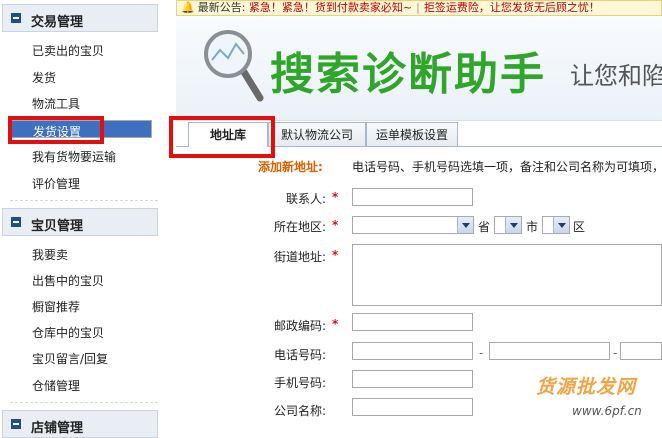 The width and height of the screenshot is (662, 438). Describe the element at coordinates (188, 7) in the screenshot. I see `bell-icon: 🔔` at that location.